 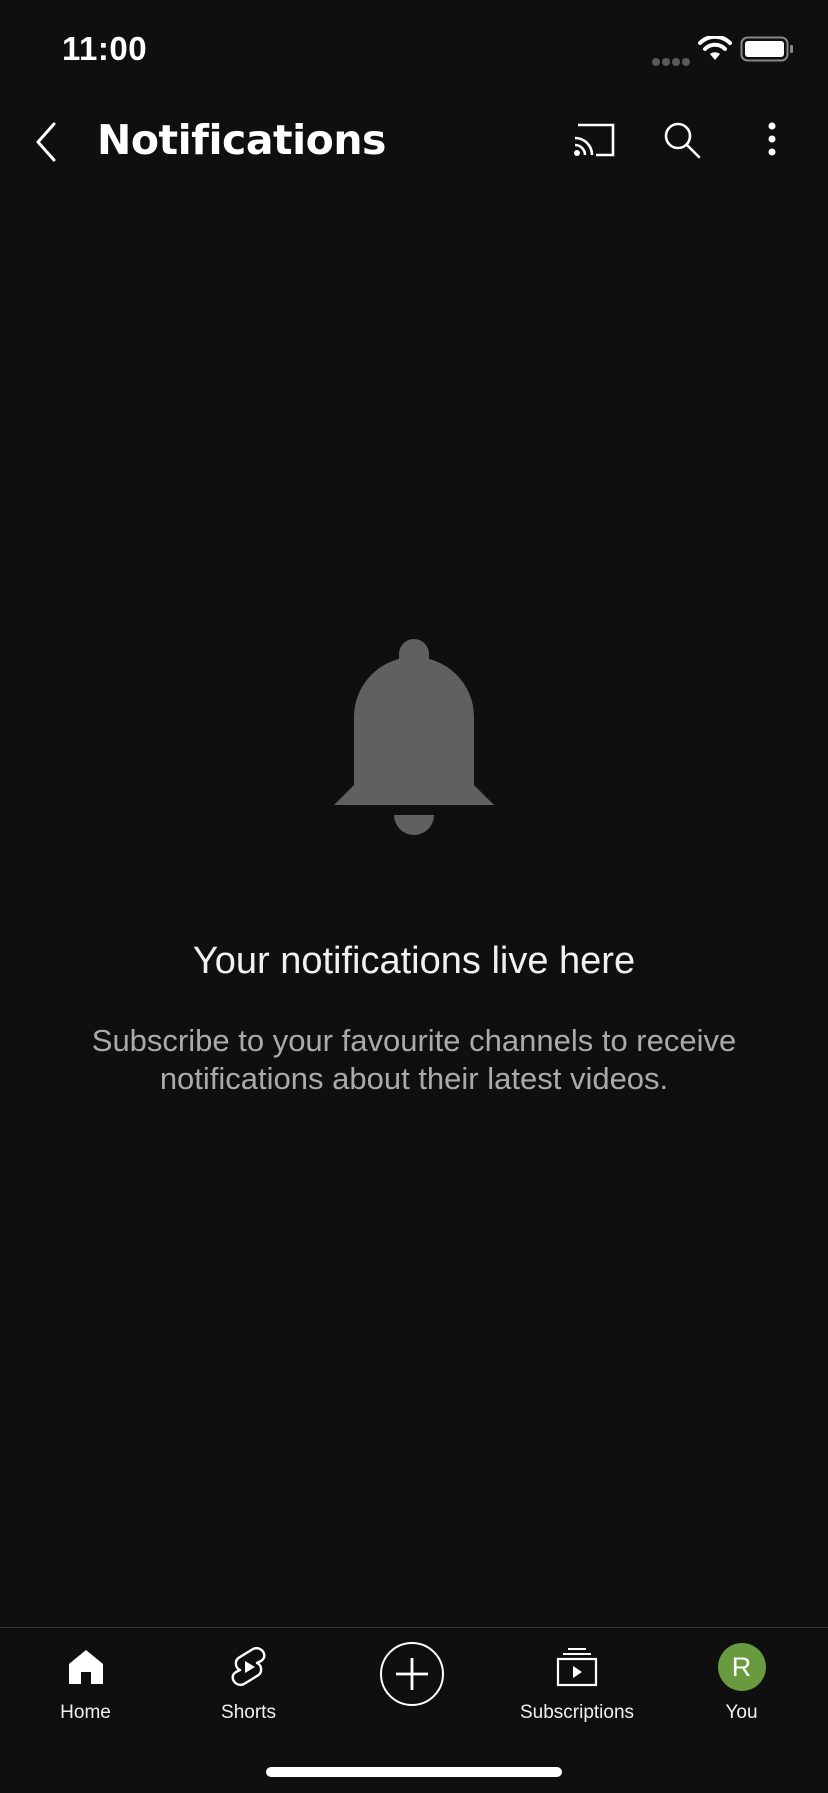 What do you see at coordinates (741, 1712) in the screenshot?
I see `nav-label-you: You` at bounding box center [741, 1712].